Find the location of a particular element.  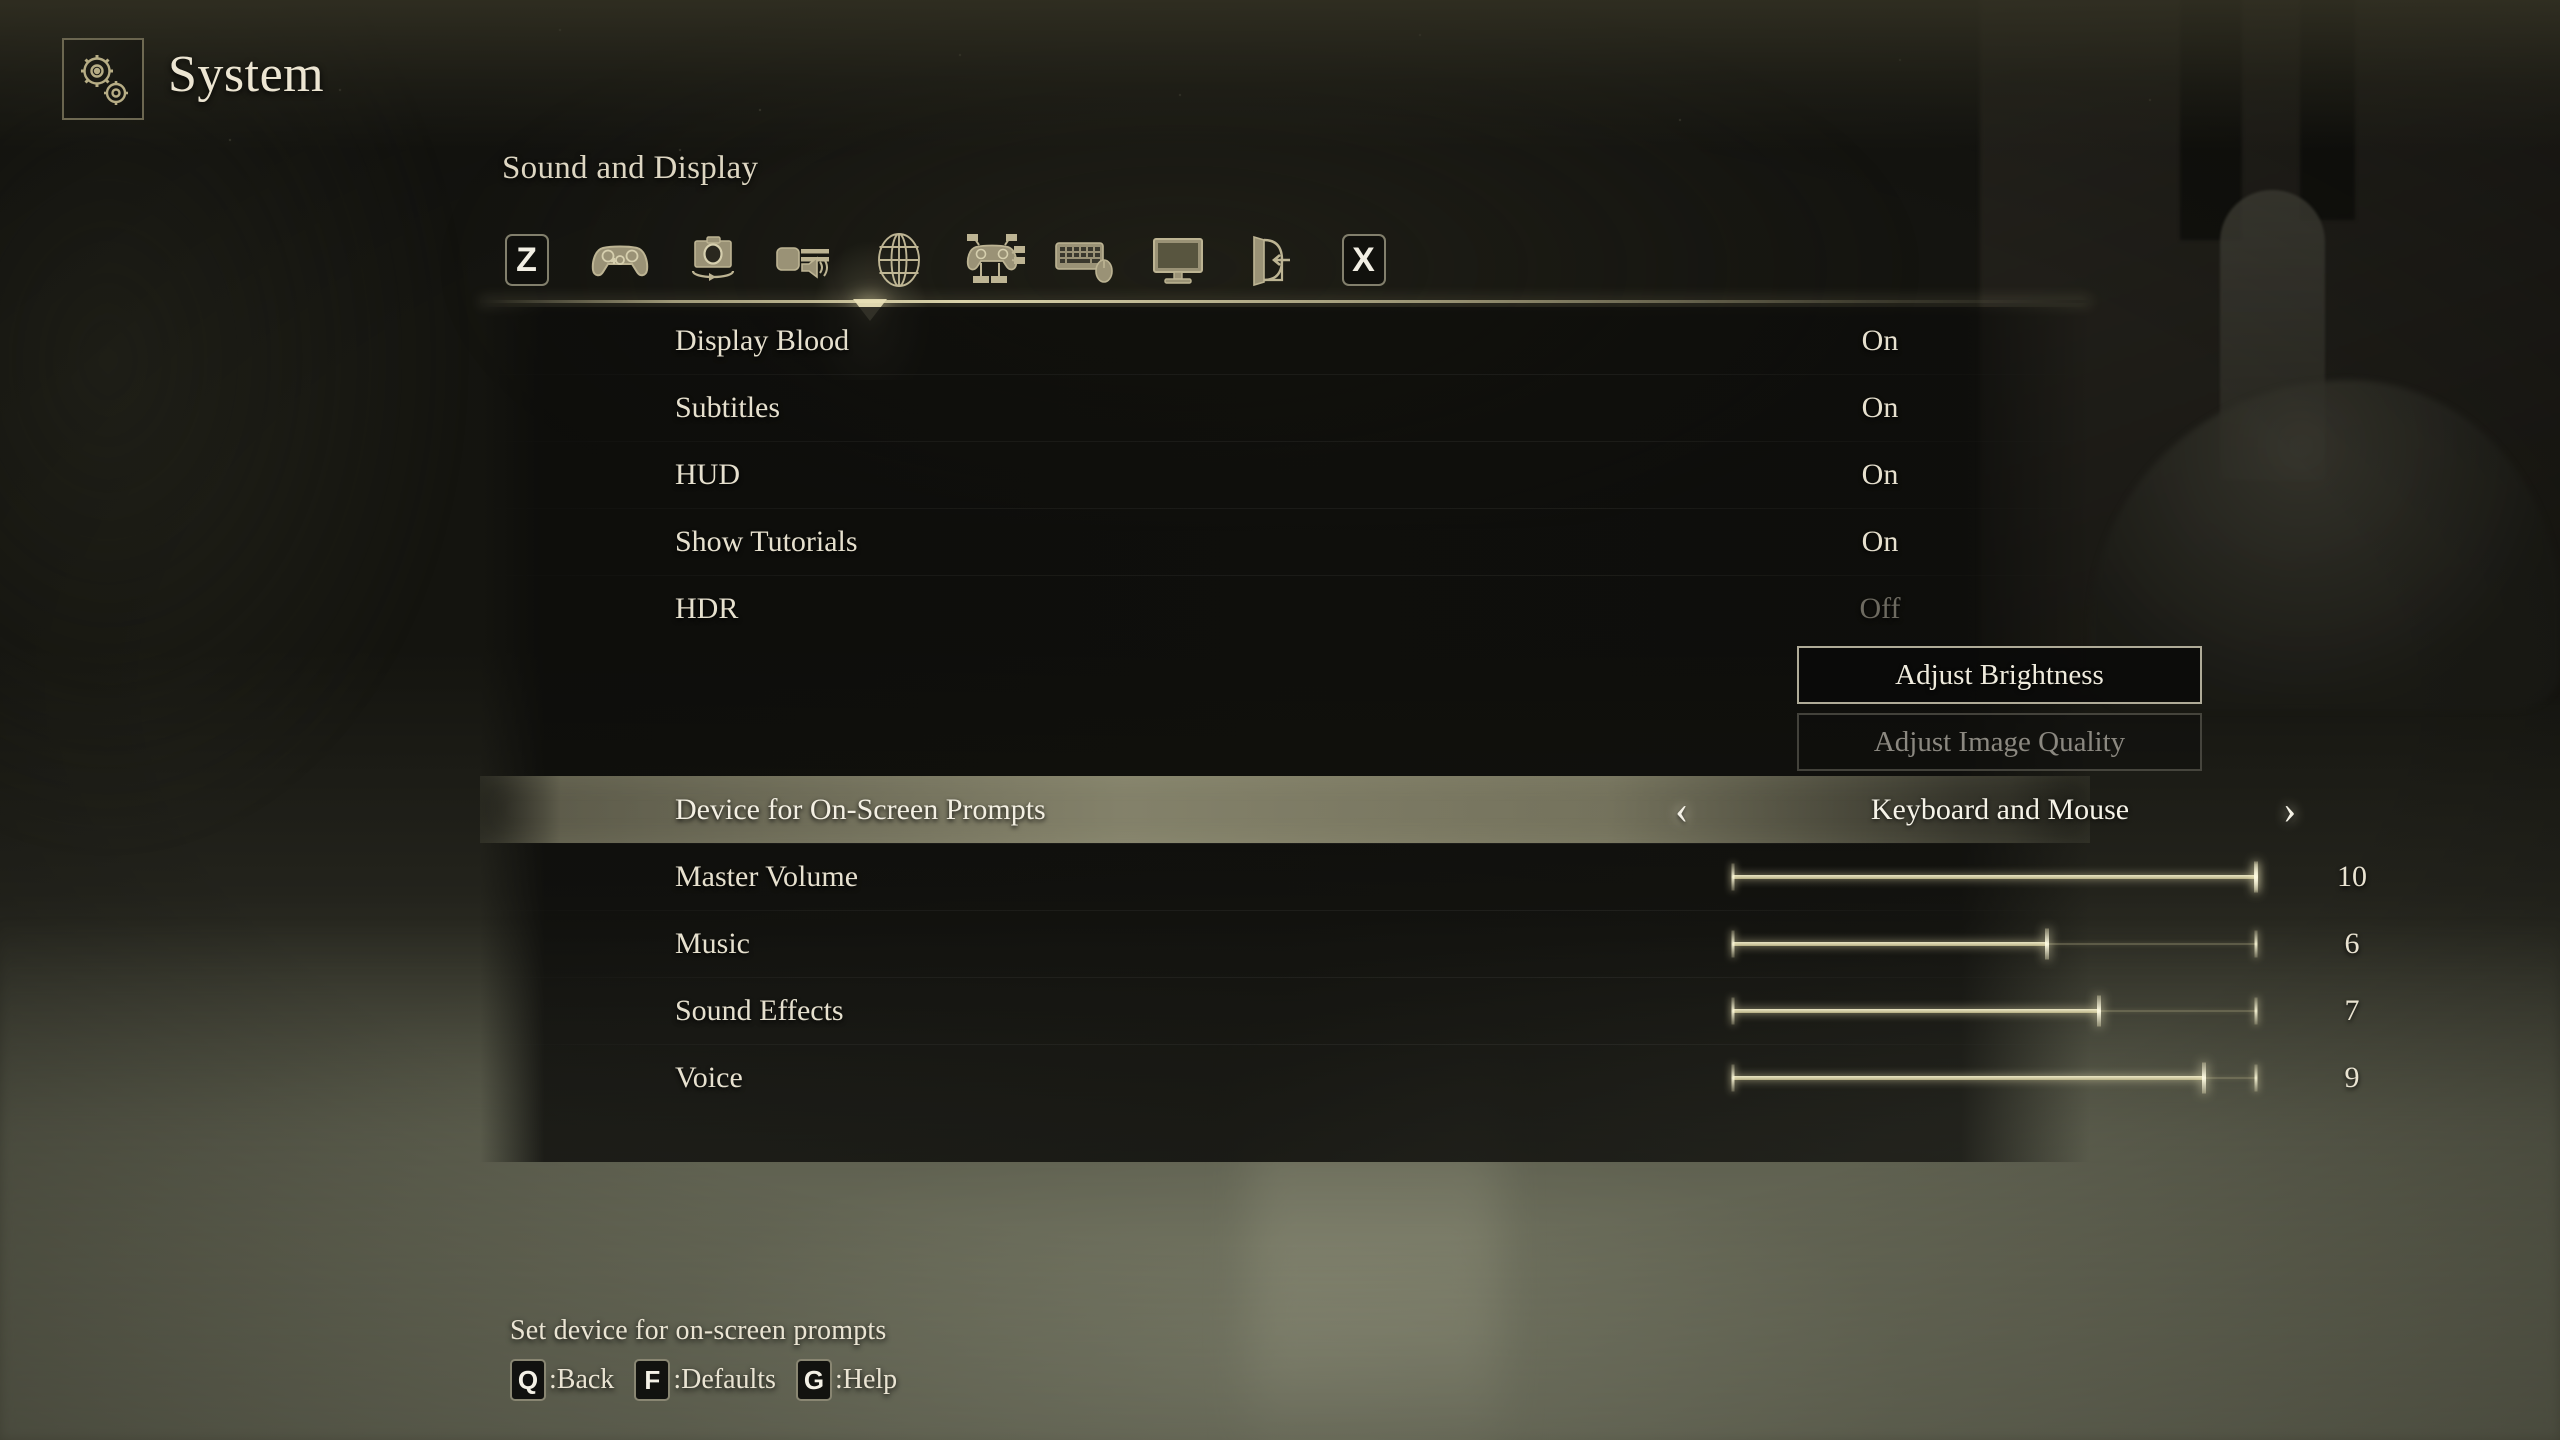

setting-row-master-volume: Master Volume 10 is located at coordinates (1423, 876).